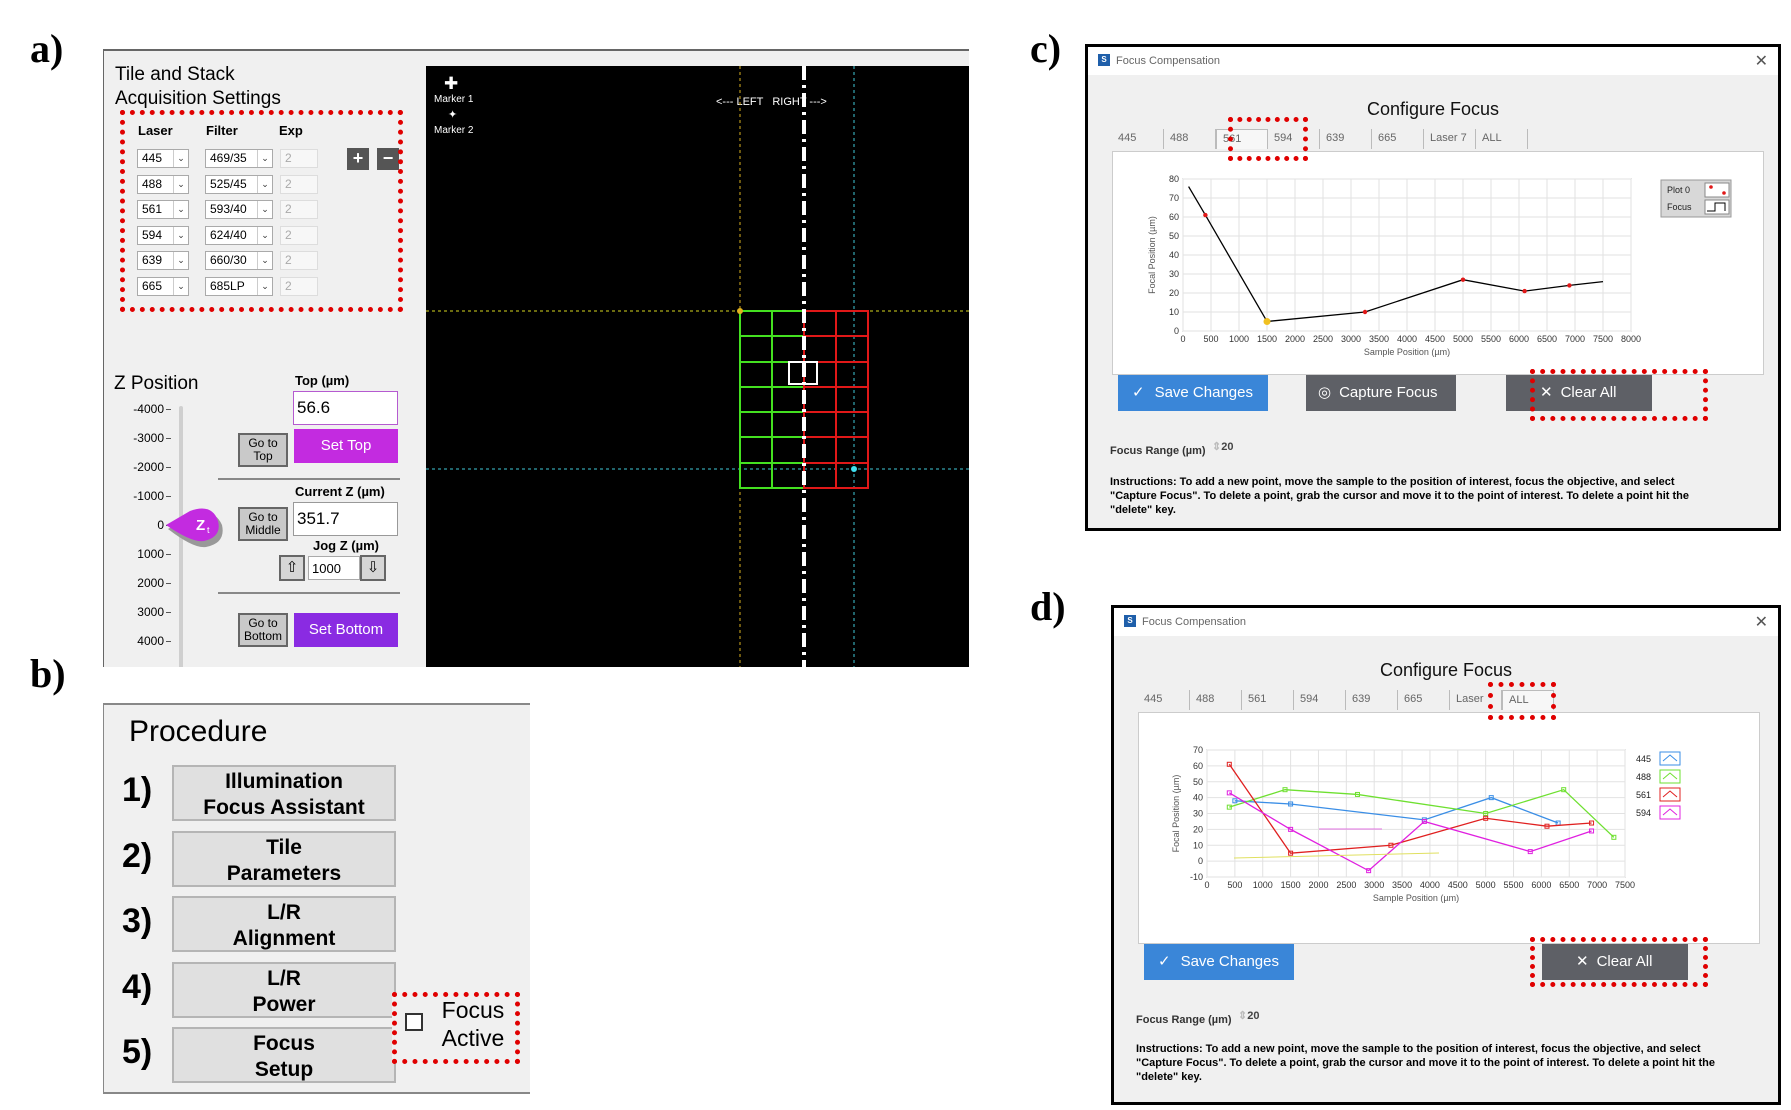 Image resolution: width=1791 pixels, height=1110 pixels. I want to click on jog-up-button: ⇧, so click(292, 568).